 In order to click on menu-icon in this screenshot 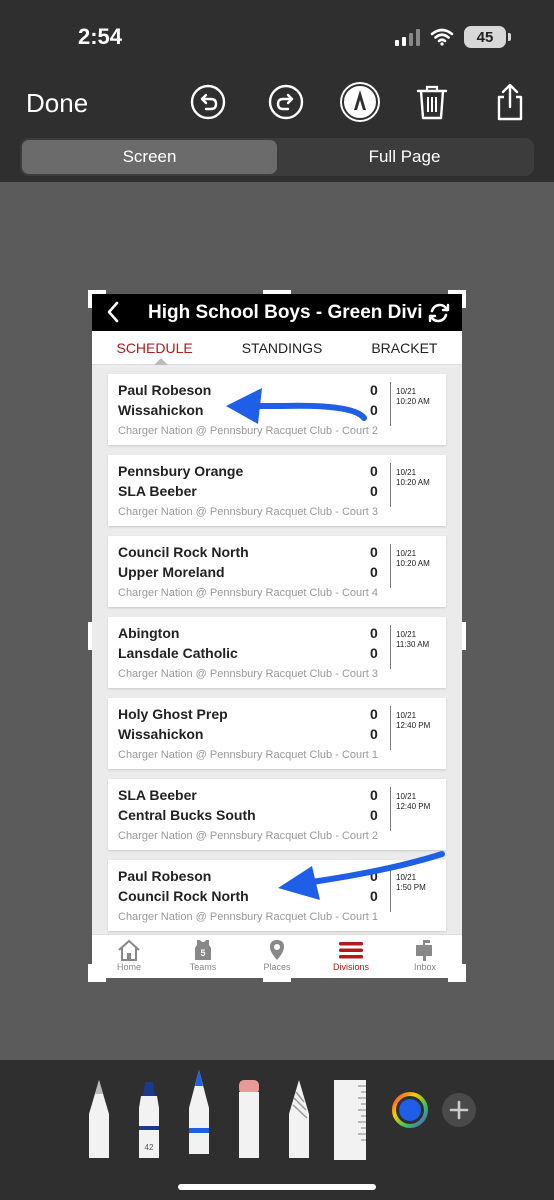, I will do `click(351, 950)`.